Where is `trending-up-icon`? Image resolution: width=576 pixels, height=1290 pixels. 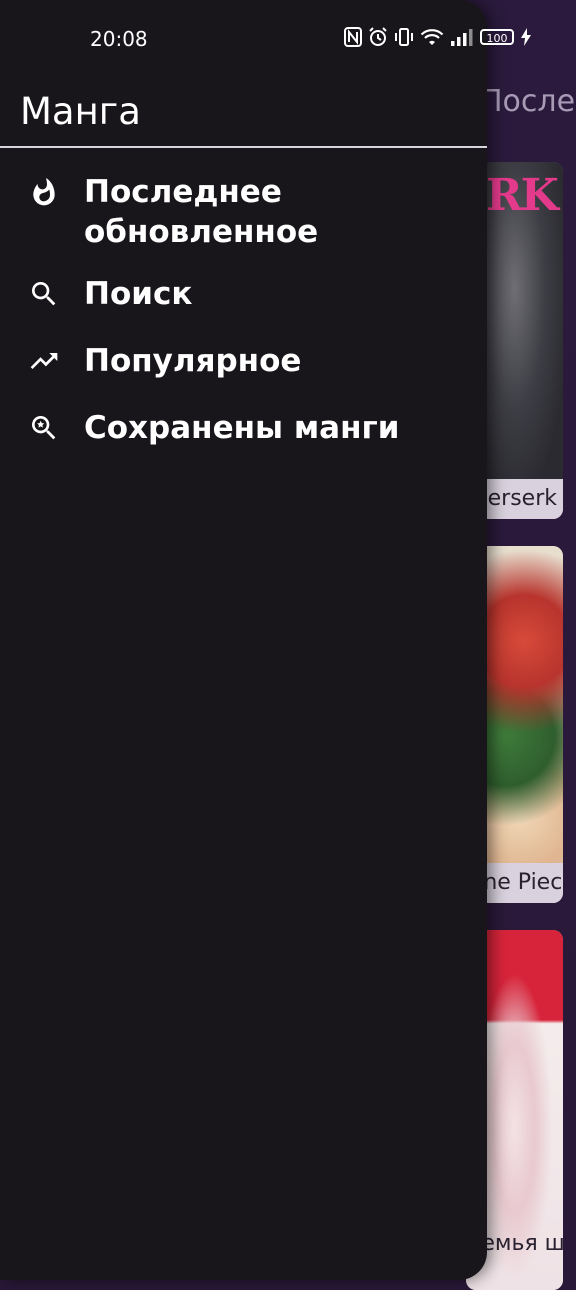
trending-up-icon is located at coordinates (44, 361).